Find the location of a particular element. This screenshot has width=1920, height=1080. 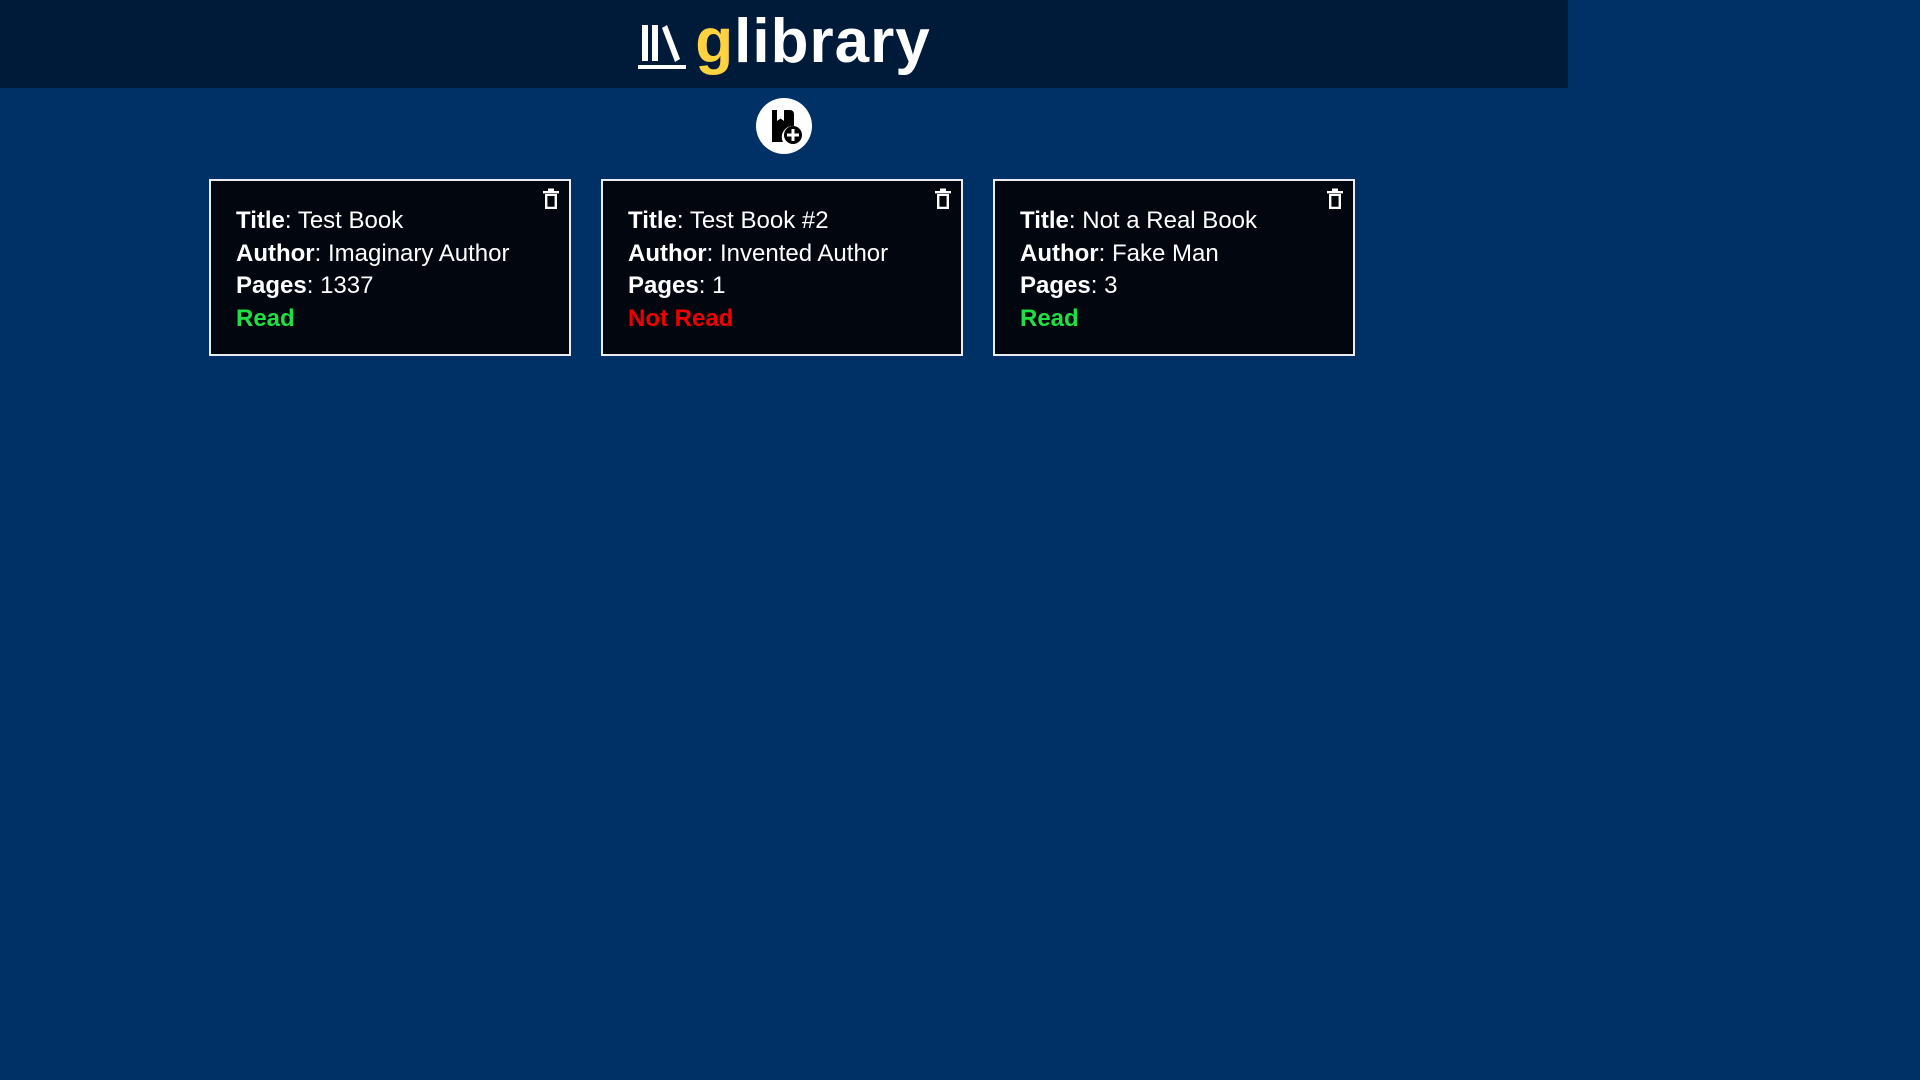

book-pages: 3 is located at coordinates (1111, 285).